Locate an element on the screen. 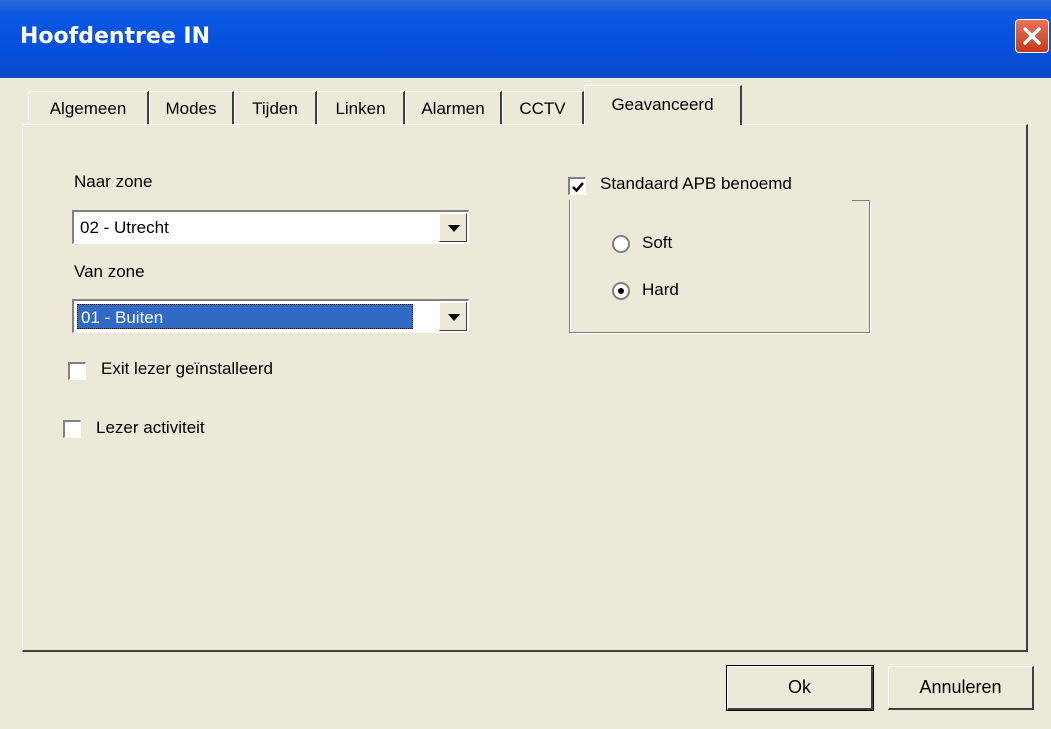  title-bar: Hoofdentree IN is located at coordinates (525, 39).